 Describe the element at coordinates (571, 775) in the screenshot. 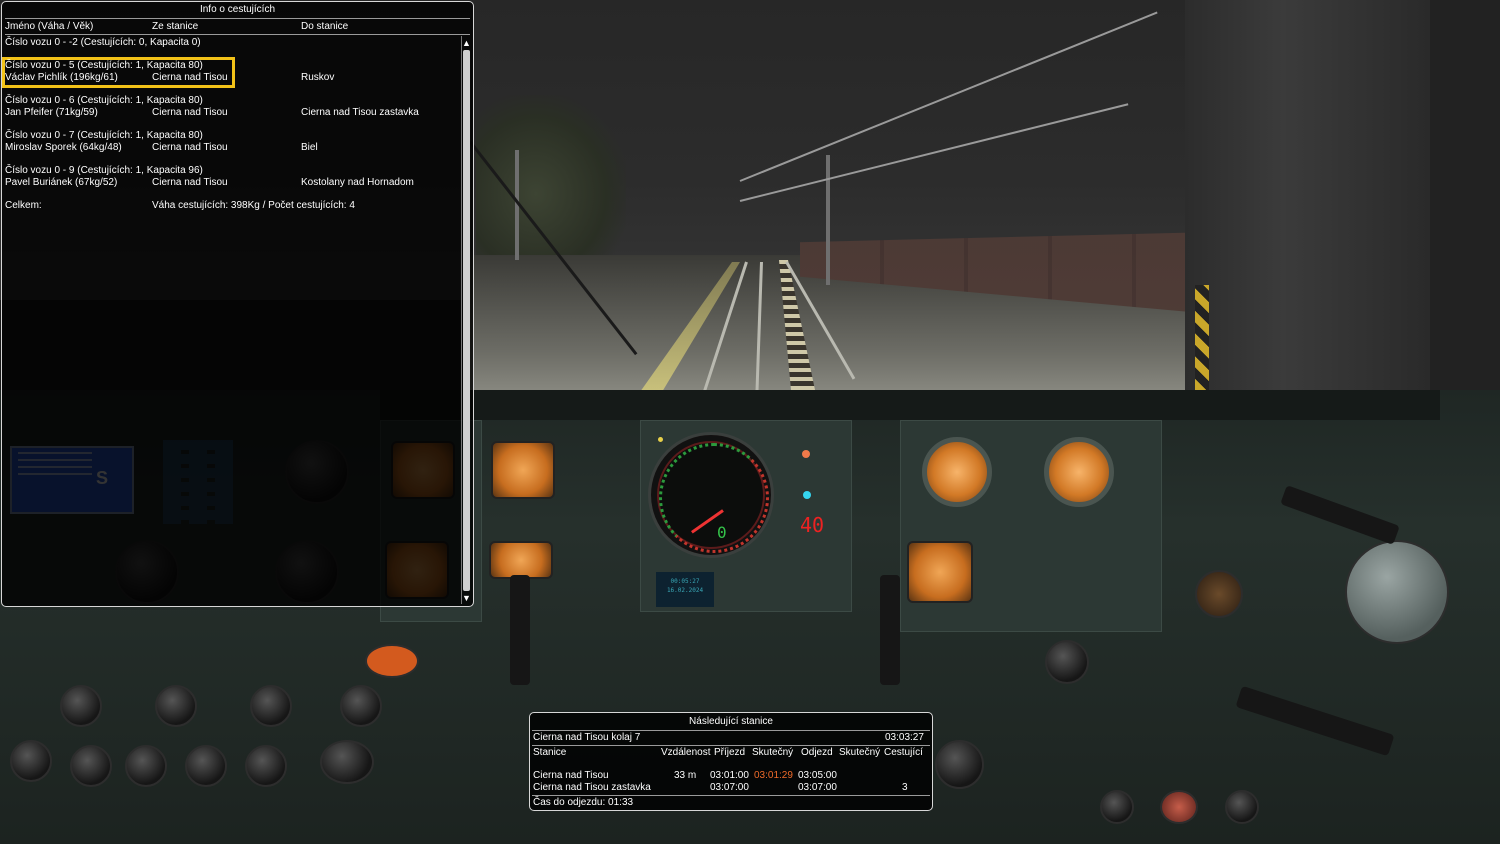

I see `row-station: Cierna nad Tisou` at that location.